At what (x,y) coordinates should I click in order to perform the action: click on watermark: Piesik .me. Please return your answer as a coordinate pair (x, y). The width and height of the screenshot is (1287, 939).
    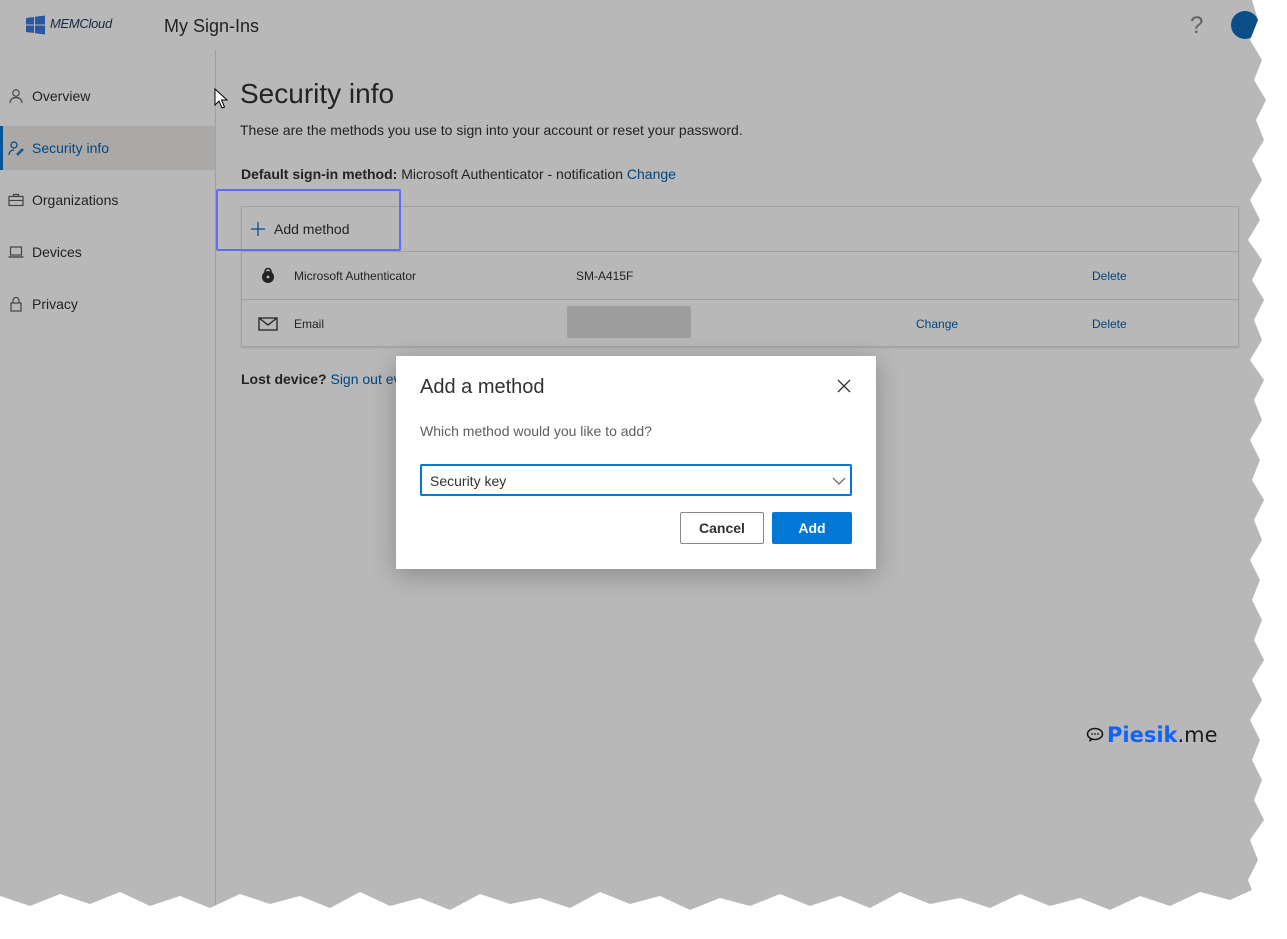
    Looking at the image, I should click on (1152, 735).